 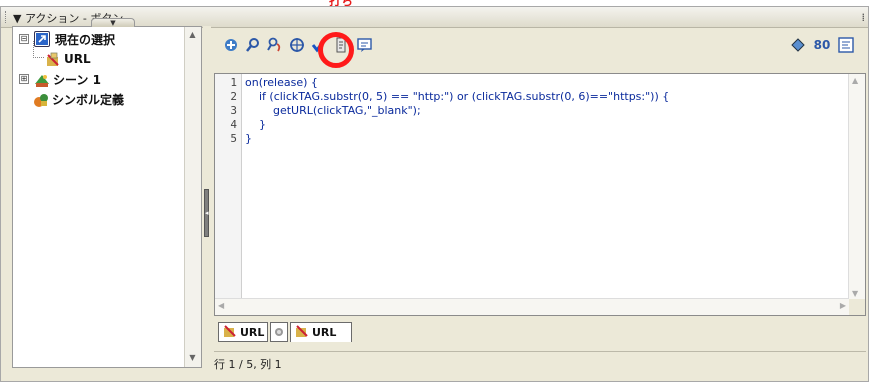 What do you see at coordinates (365, 45) in the screenshot?
I see `code-hint-icon` at bounding box center [365, 45].